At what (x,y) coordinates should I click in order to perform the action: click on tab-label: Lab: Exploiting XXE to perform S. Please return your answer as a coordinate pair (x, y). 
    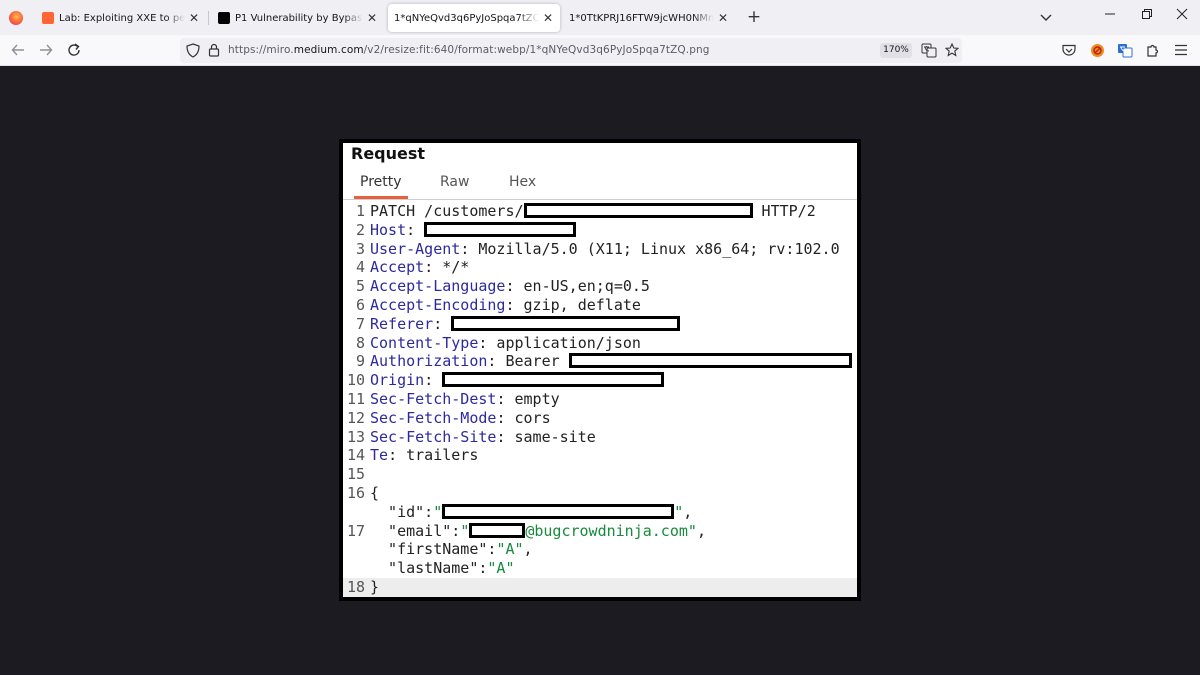
    Looking at the image, I should click on (122, 18).